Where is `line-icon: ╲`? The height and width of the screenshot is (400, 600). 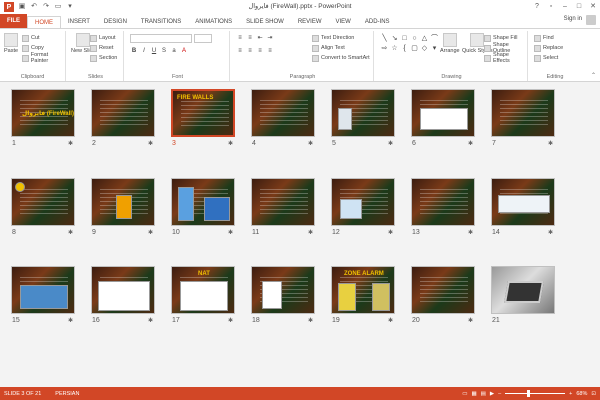 line-icon: ╲ is located at coordinates (384, 38).